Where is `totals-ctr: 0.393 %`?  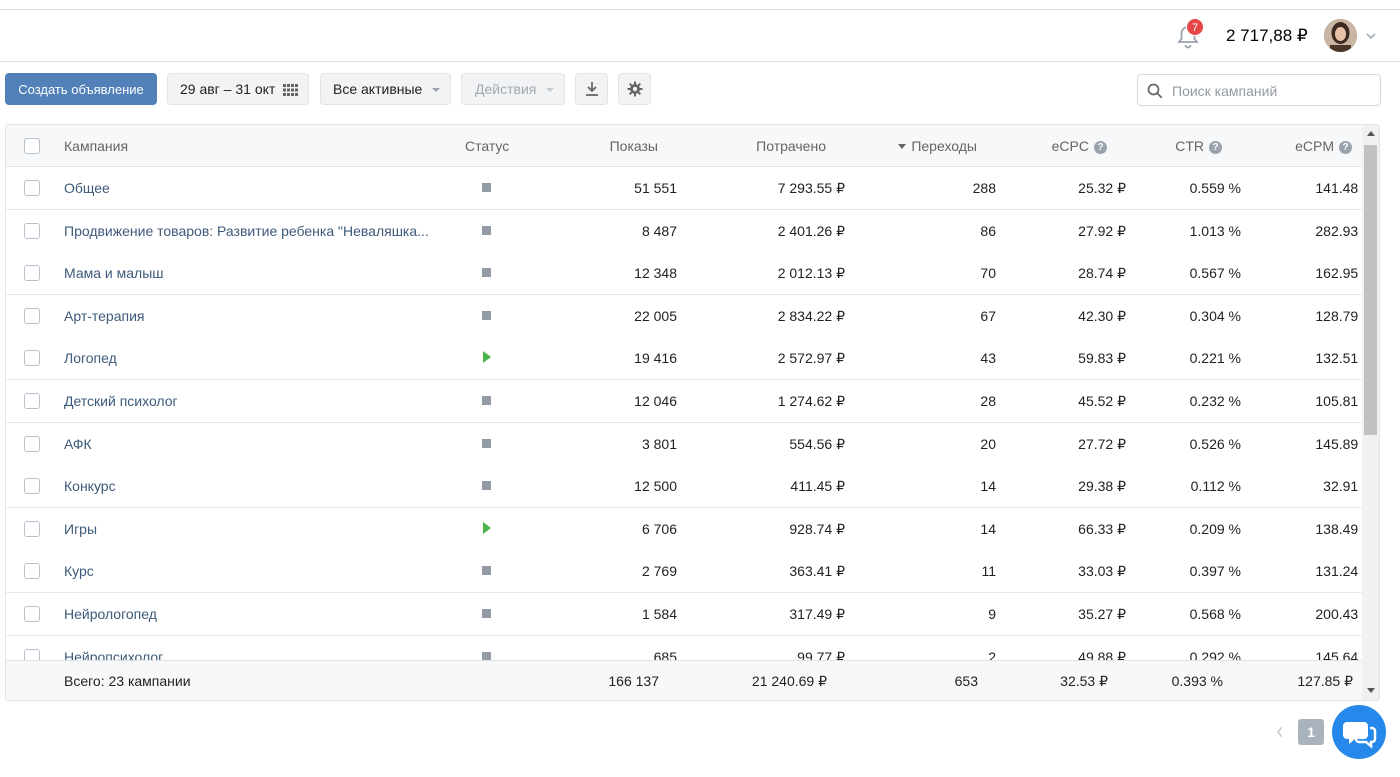 totals-ctr: 0.393 % is located at coordinates (1197, 681).